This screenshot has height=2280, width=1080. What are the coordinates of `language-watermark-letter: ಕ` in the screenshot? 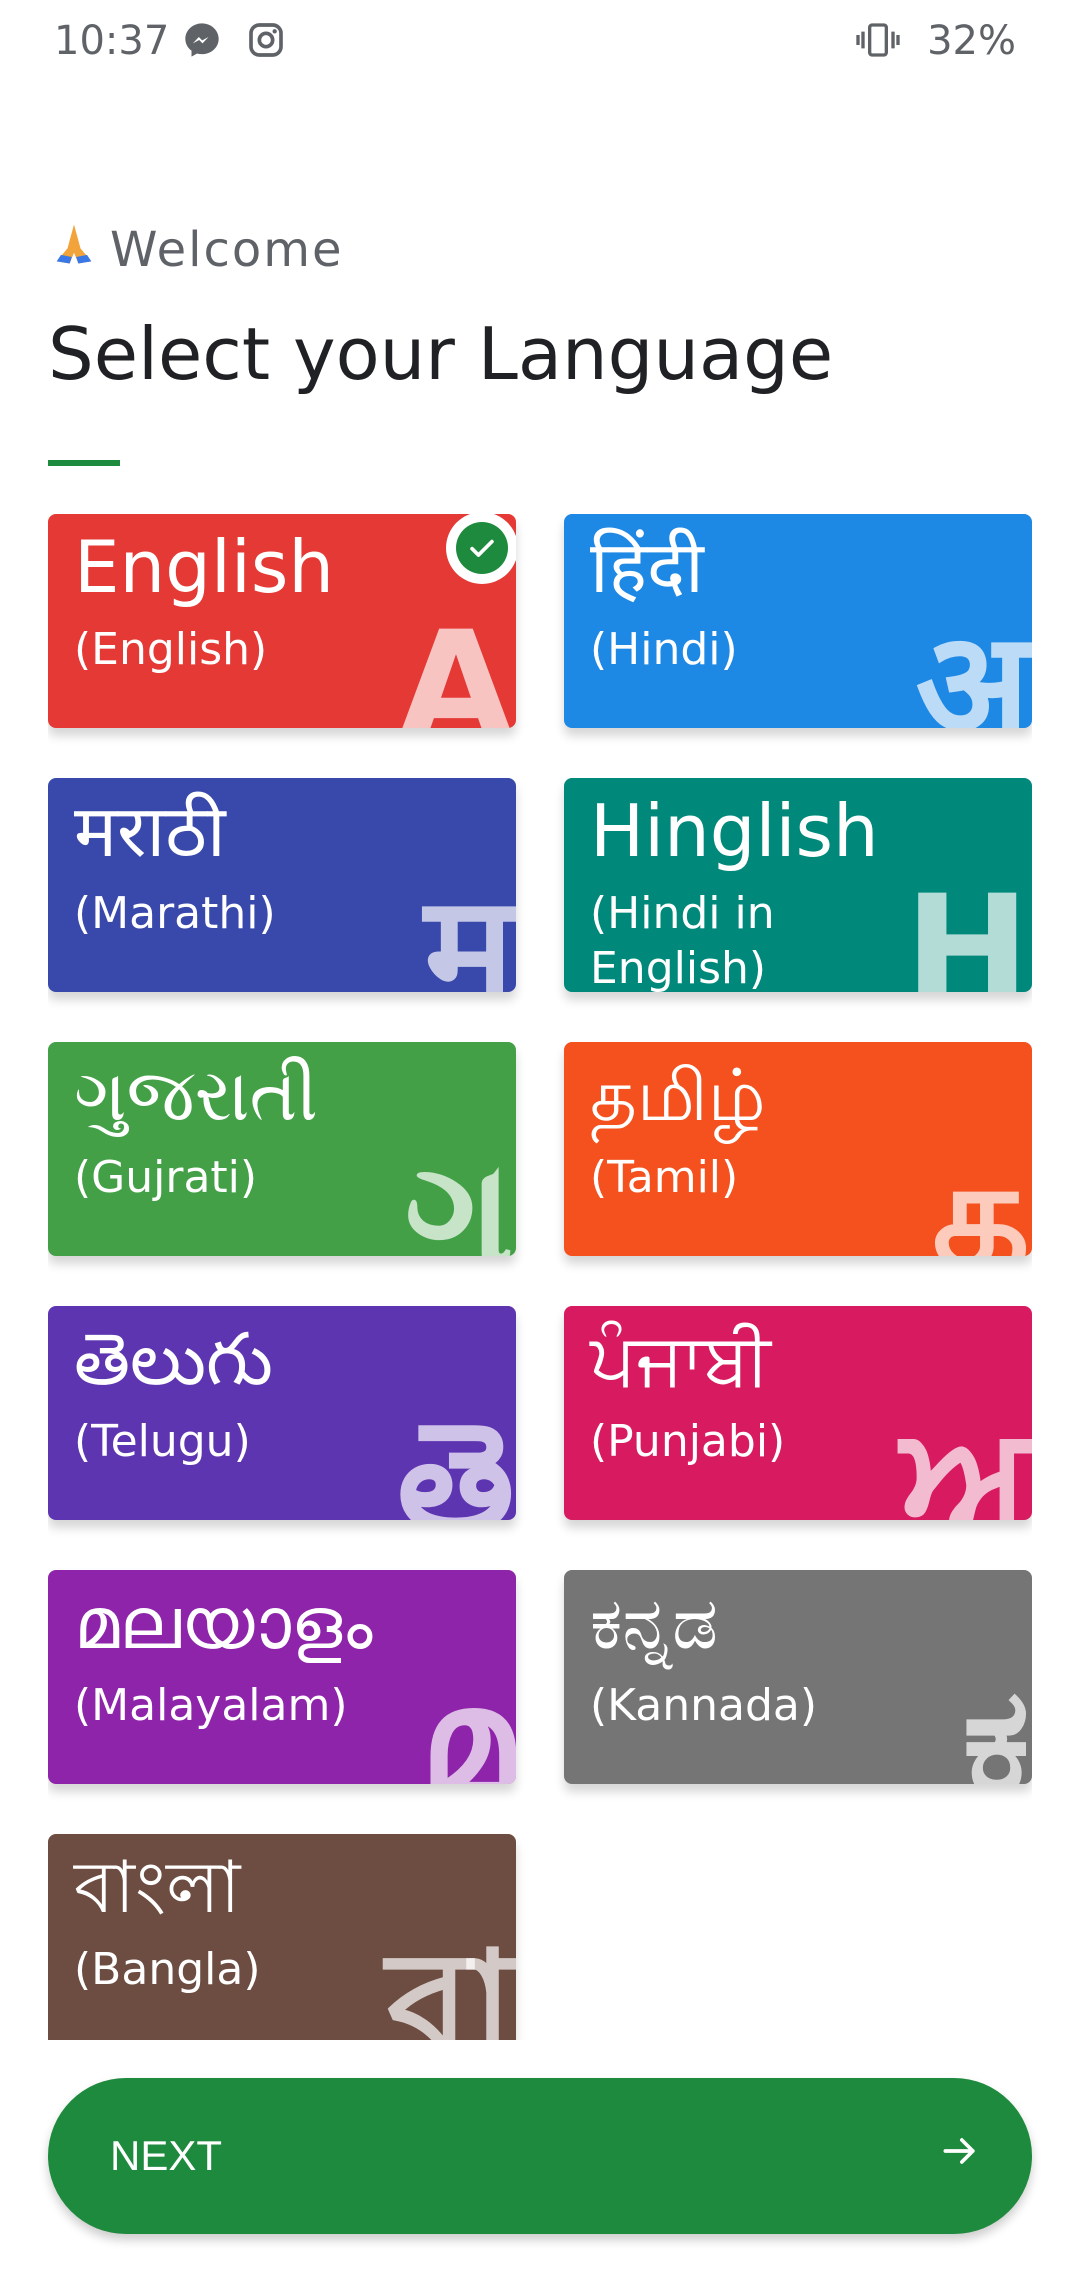 It's located at (996, 1720).